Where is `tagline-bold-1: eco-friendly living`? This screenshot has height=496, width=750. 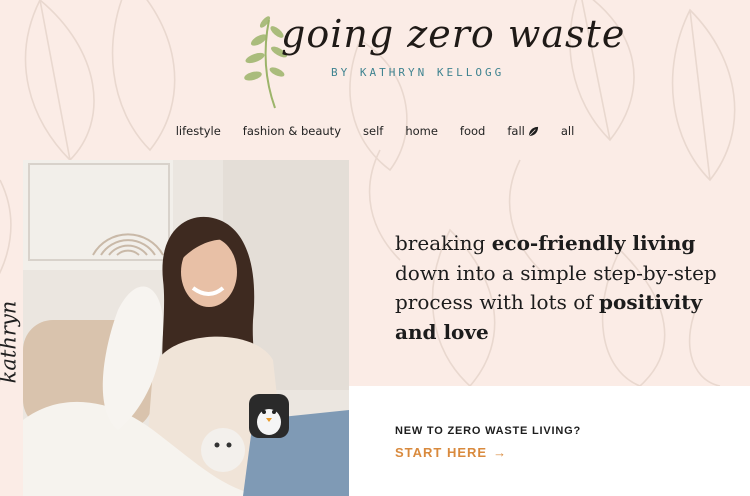 tagline-bold-1: eco-friendly living is located at coordinates (593, 243).